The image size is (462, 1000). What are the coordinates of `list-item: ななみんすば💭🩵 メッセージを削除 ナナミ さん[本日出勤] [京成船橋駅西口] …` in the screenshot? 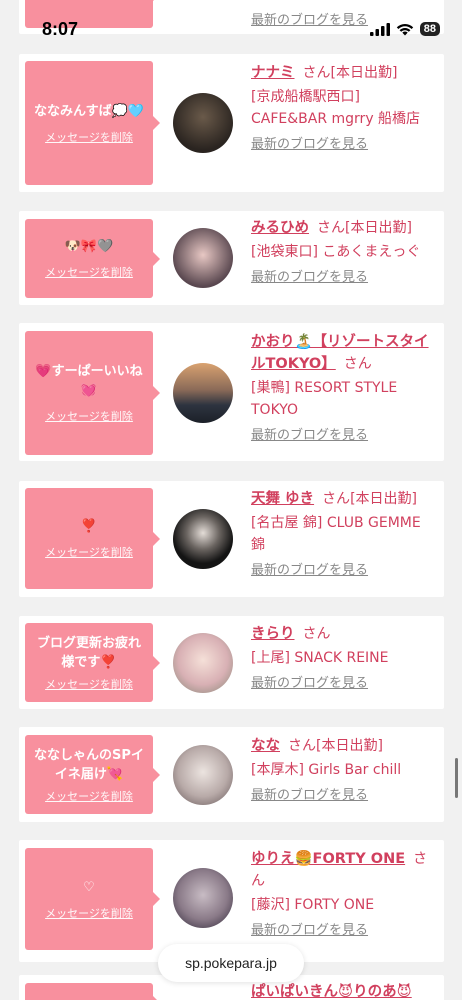 It's located at (231, 123).